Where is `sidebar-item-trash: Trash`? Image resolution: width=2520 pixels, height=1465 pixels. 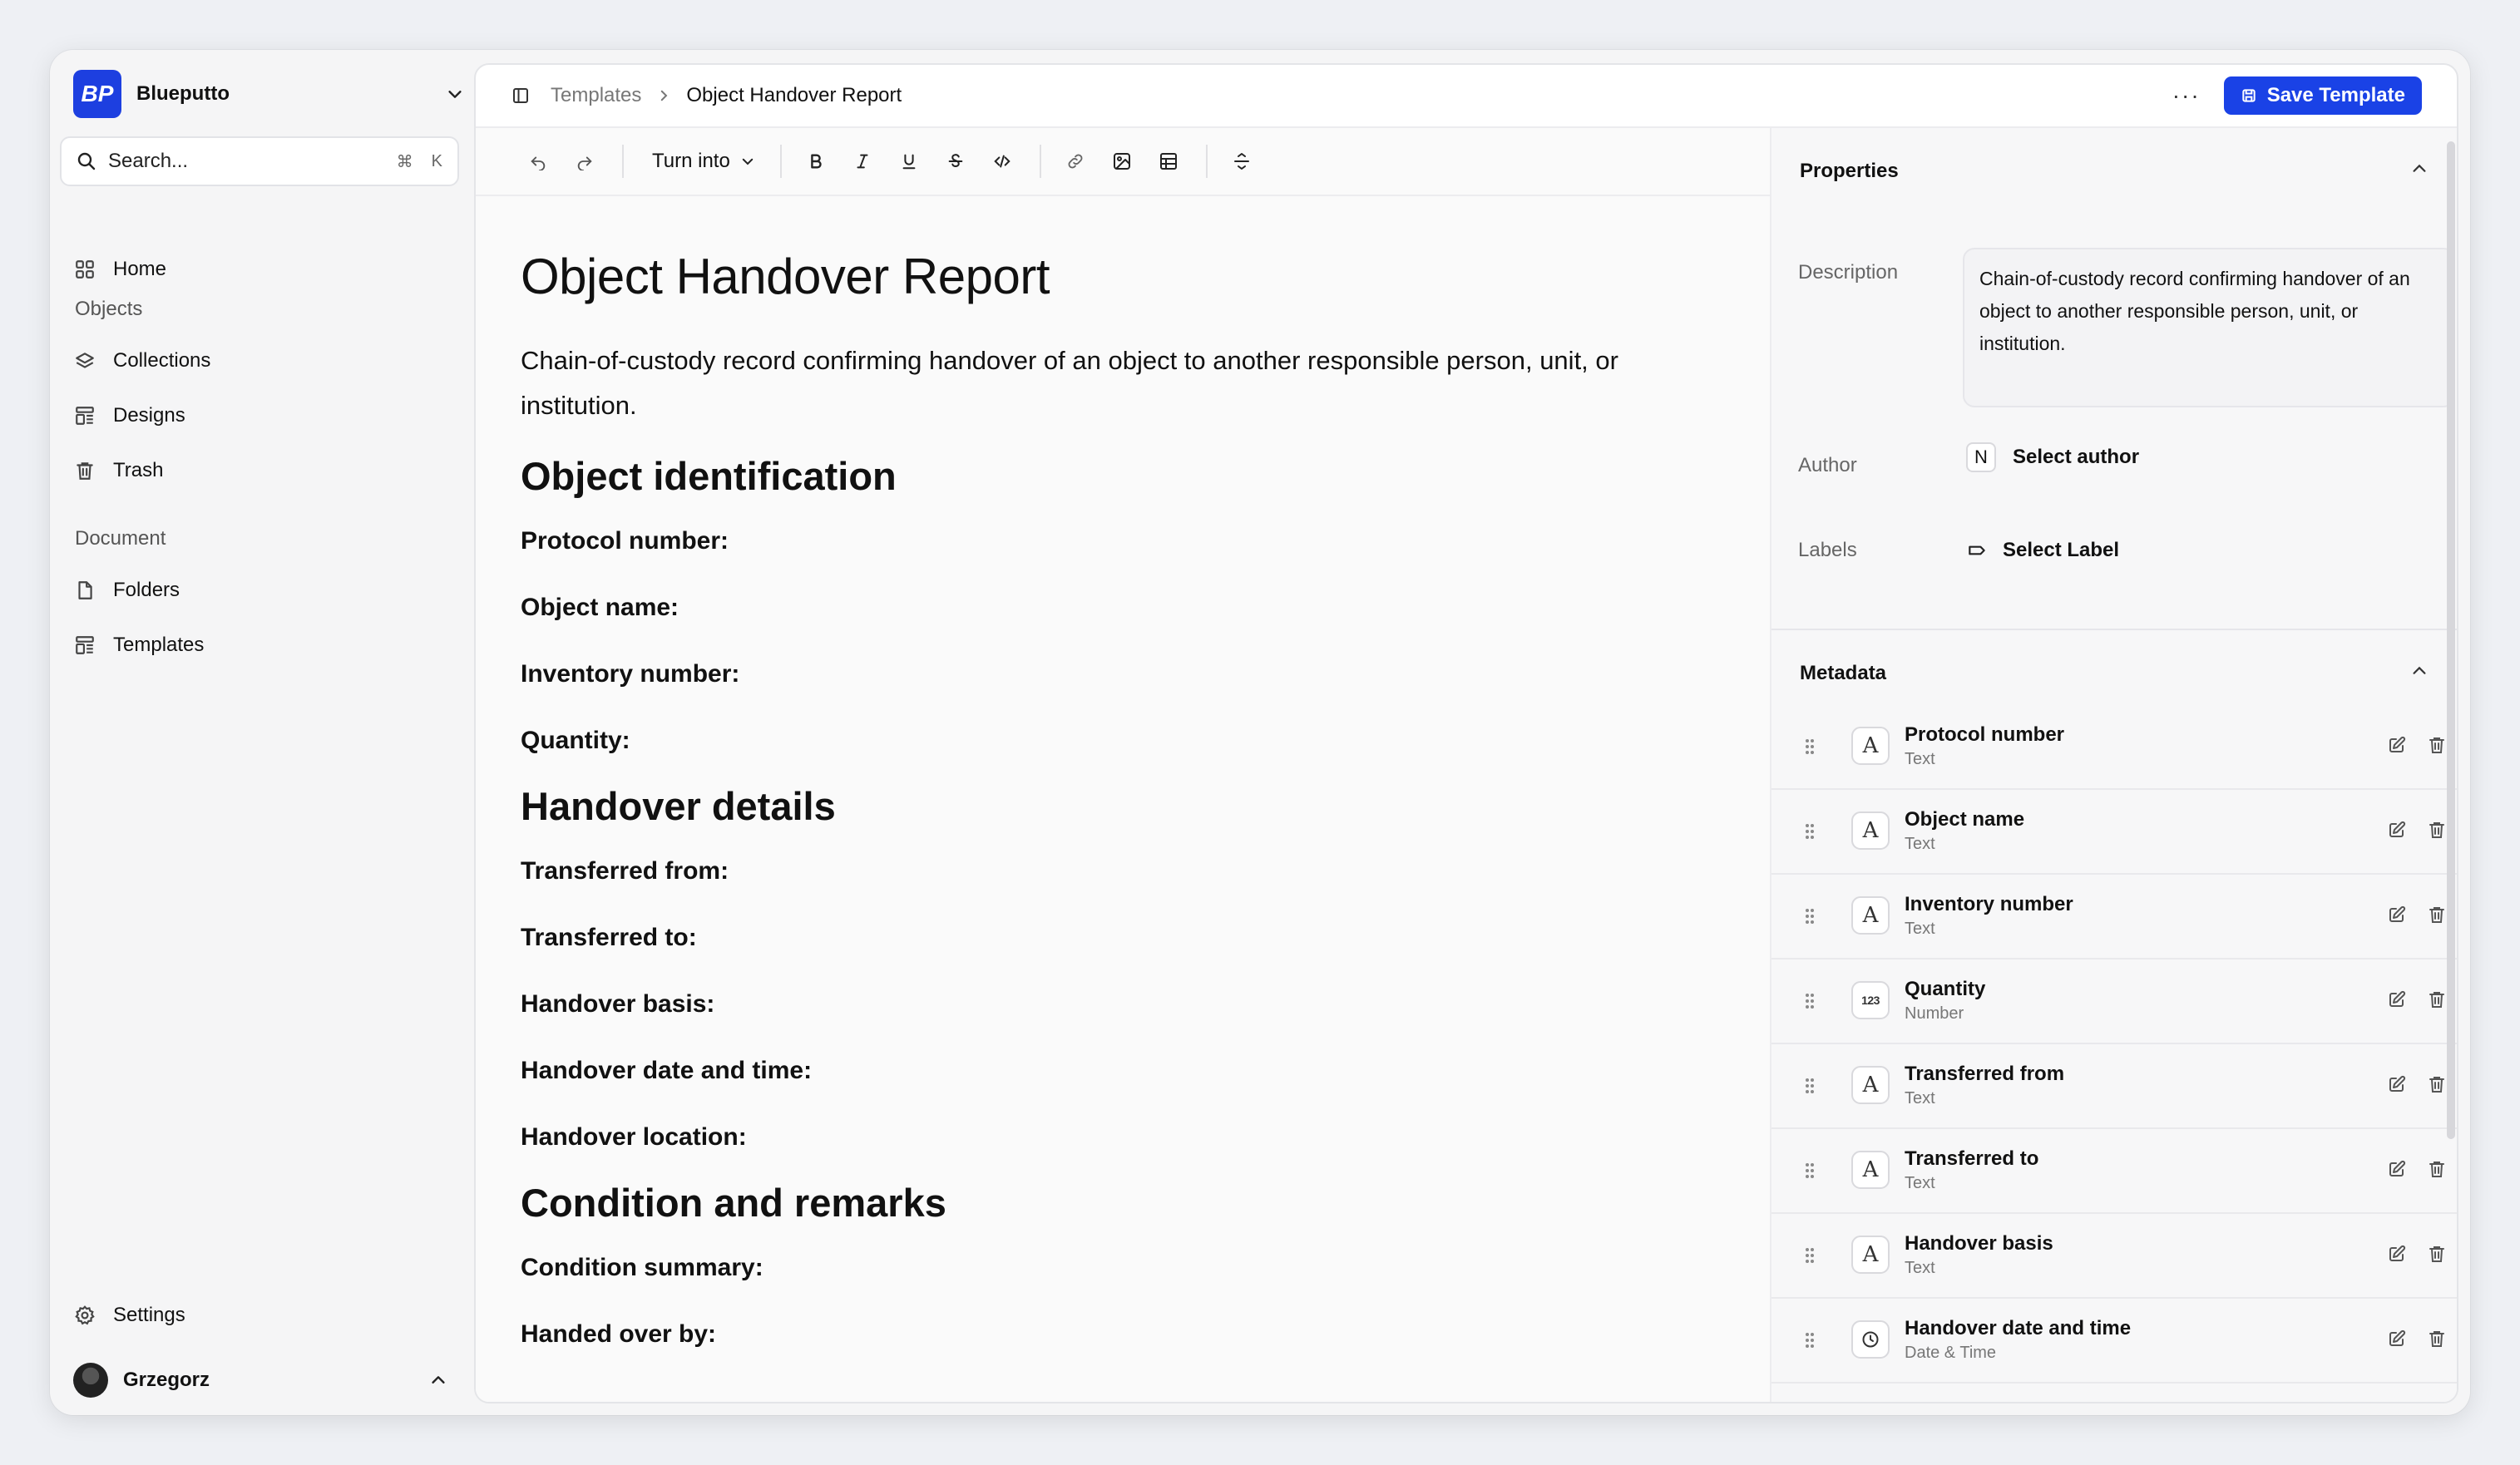
sidebar-item-trash: Trash is located at coordinates (264, 470).